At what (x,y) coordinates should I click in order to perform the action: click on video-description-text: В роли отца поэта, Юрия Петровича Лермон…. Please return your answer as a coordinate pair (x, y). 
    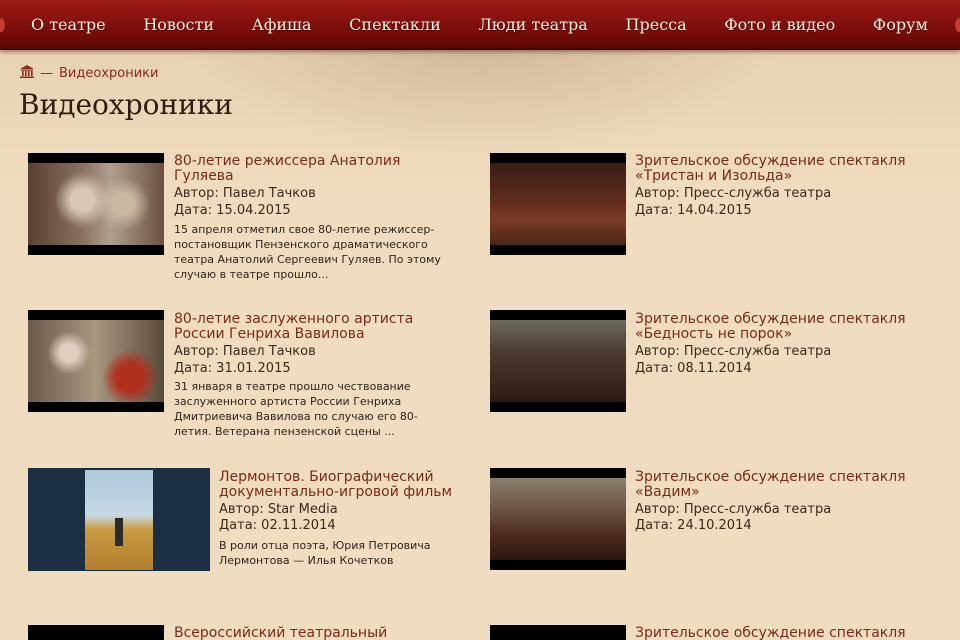
    Looking at the image, I should click on (325, 553).